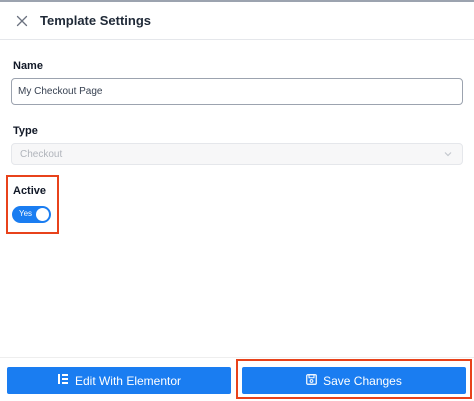 Image resolution: width=474 pixels, height=401 pixels. Describe the element at coordinates (311, 380) in the screenshot. I see `save-icon` at that location.